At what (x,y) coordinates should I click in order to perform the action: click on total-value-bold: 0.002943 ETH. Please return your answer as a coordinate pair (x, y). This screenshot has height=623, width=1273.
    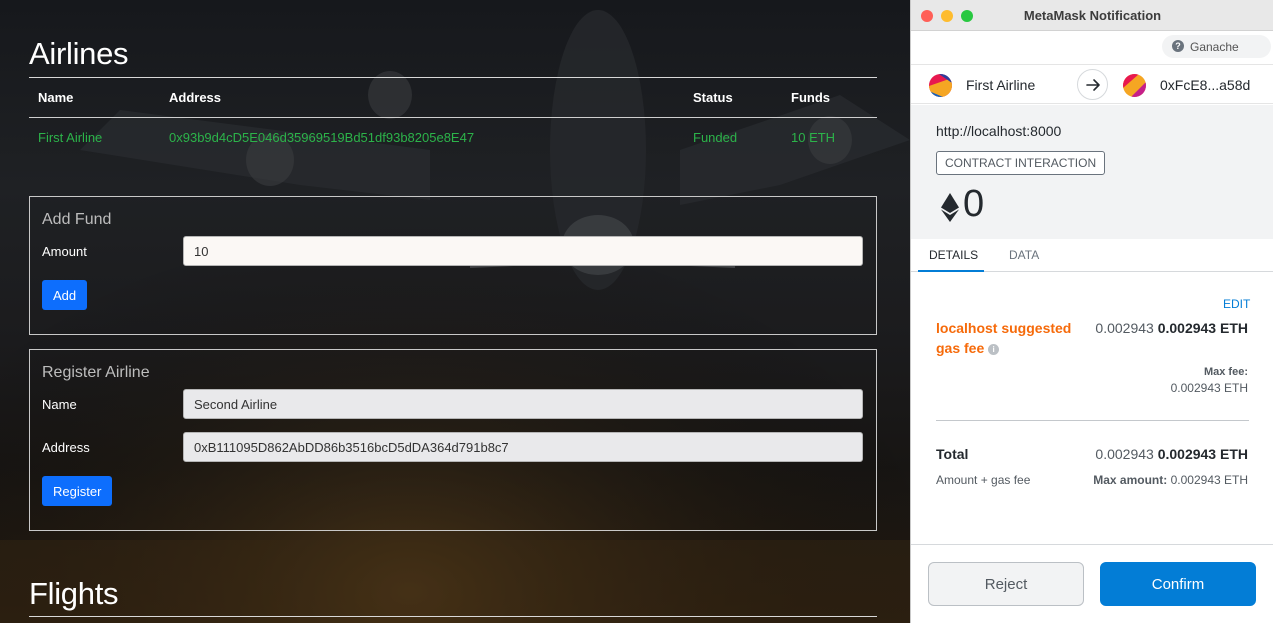
    Looking at the image, I should click on (1202, 454).